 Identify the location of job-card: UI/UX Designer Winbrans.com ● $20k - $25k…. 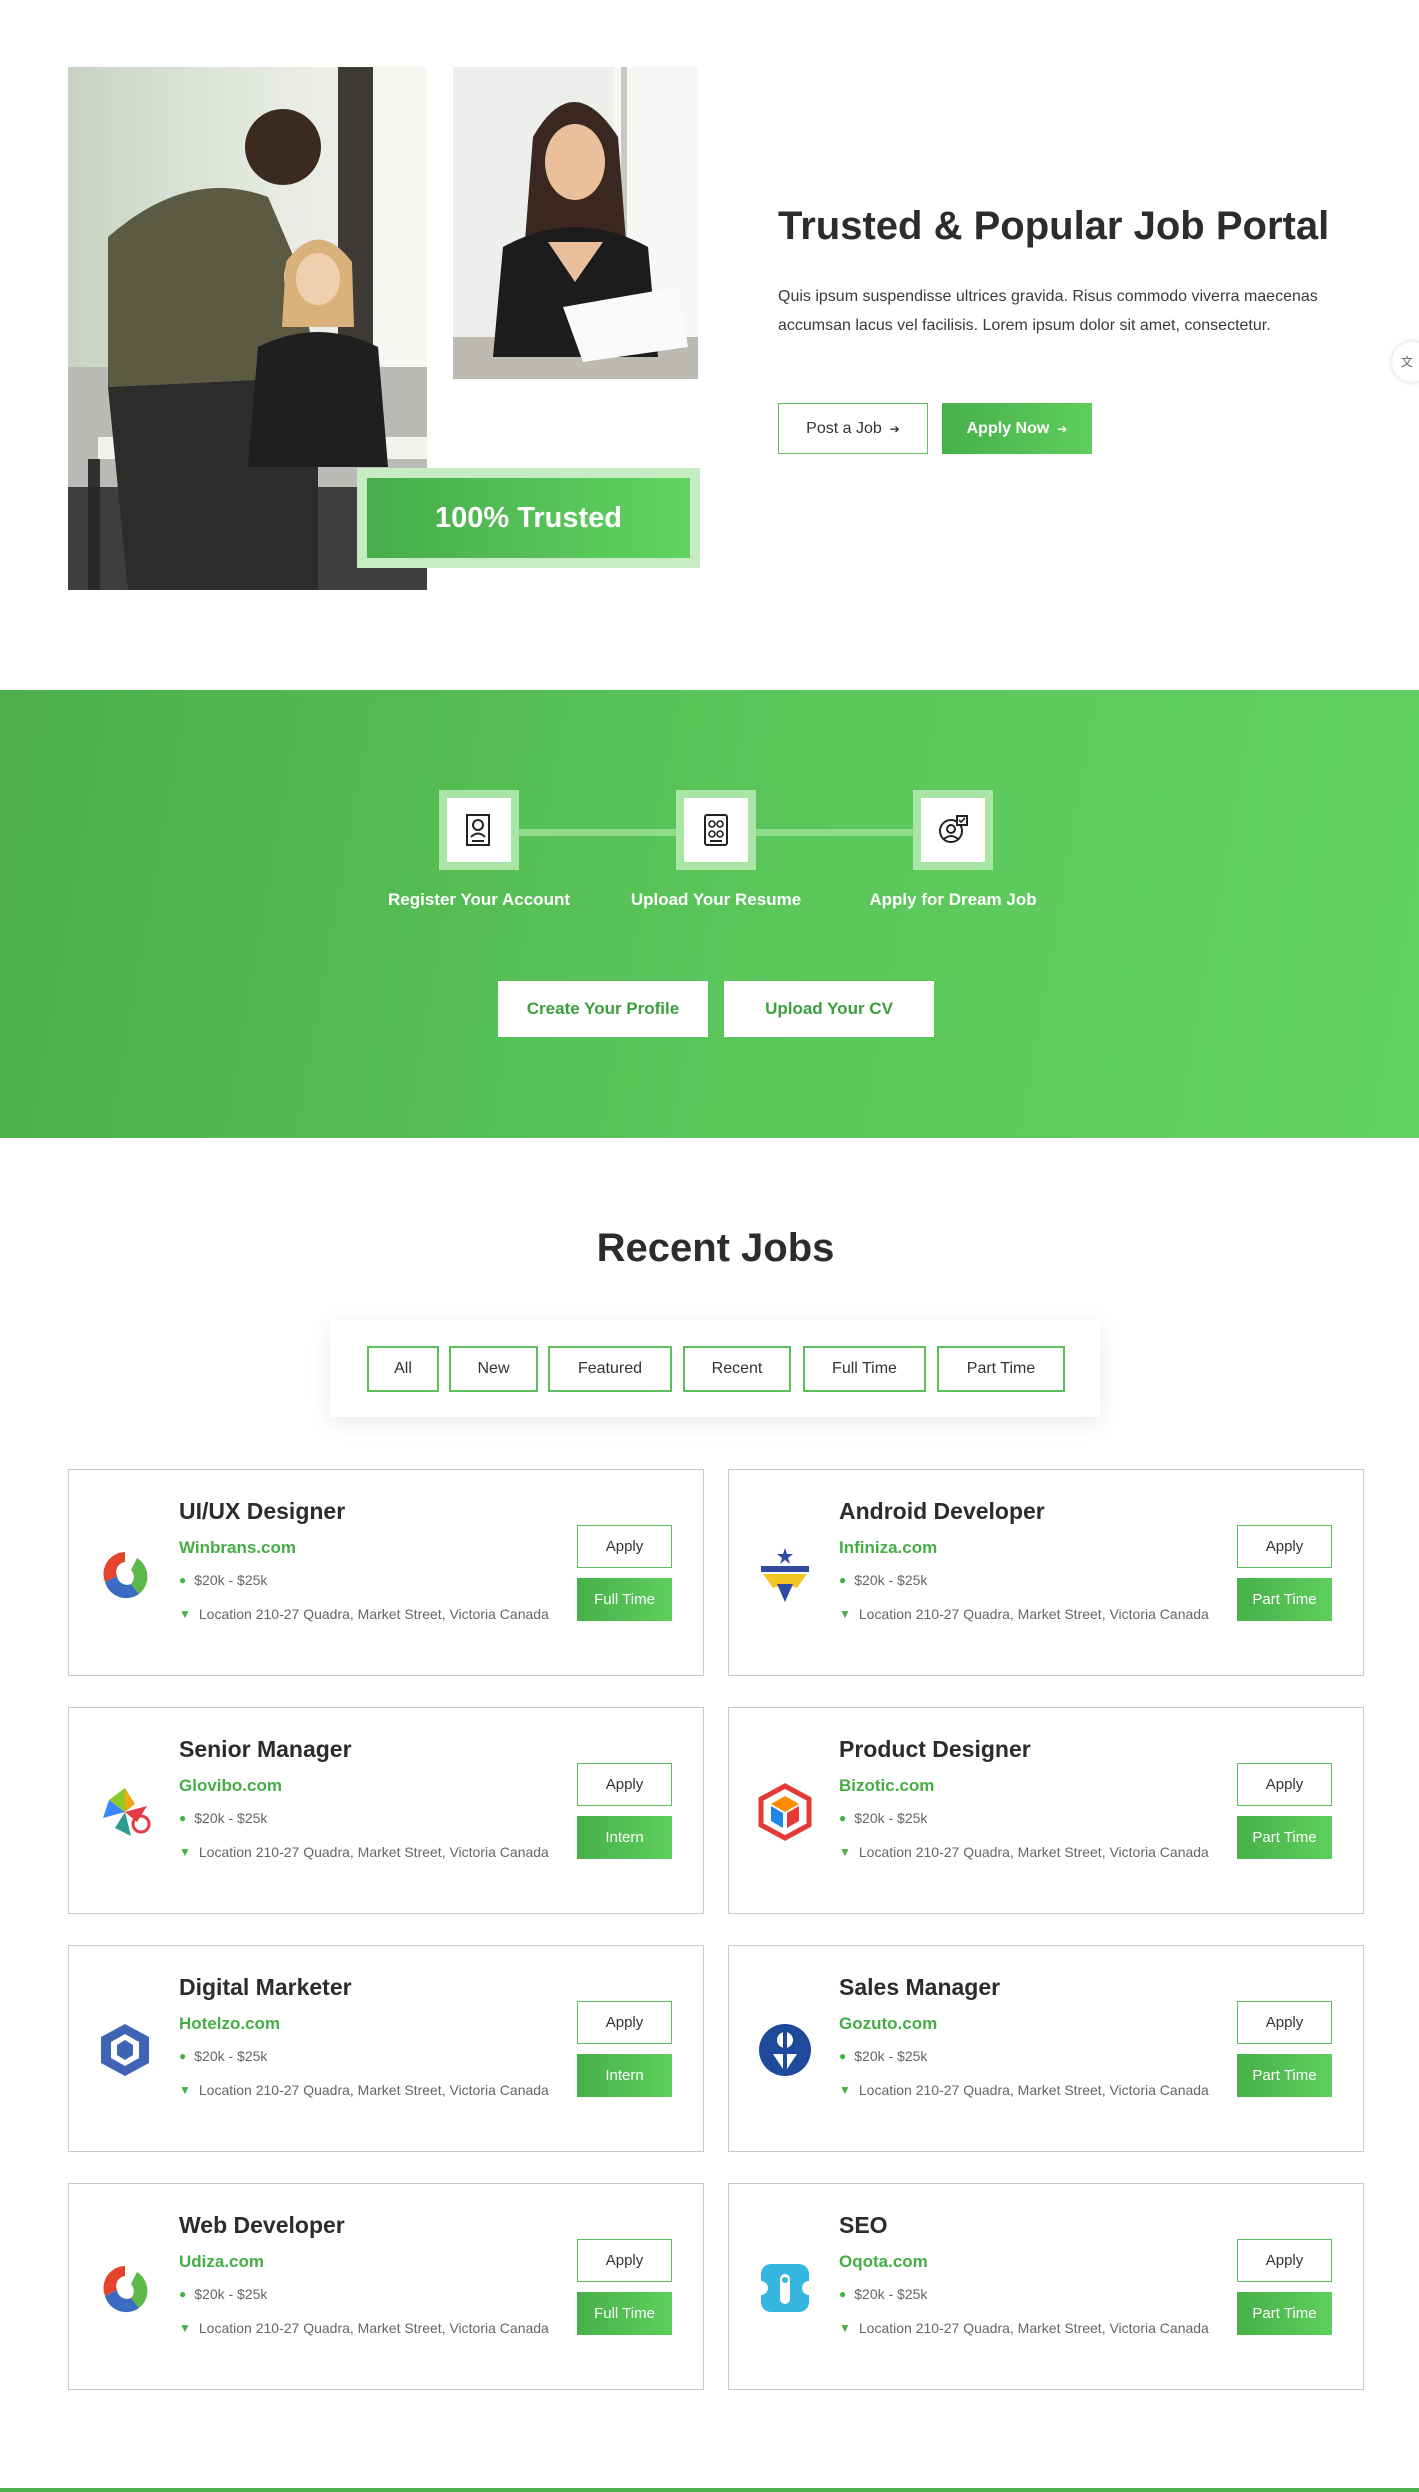
(386, 1572).